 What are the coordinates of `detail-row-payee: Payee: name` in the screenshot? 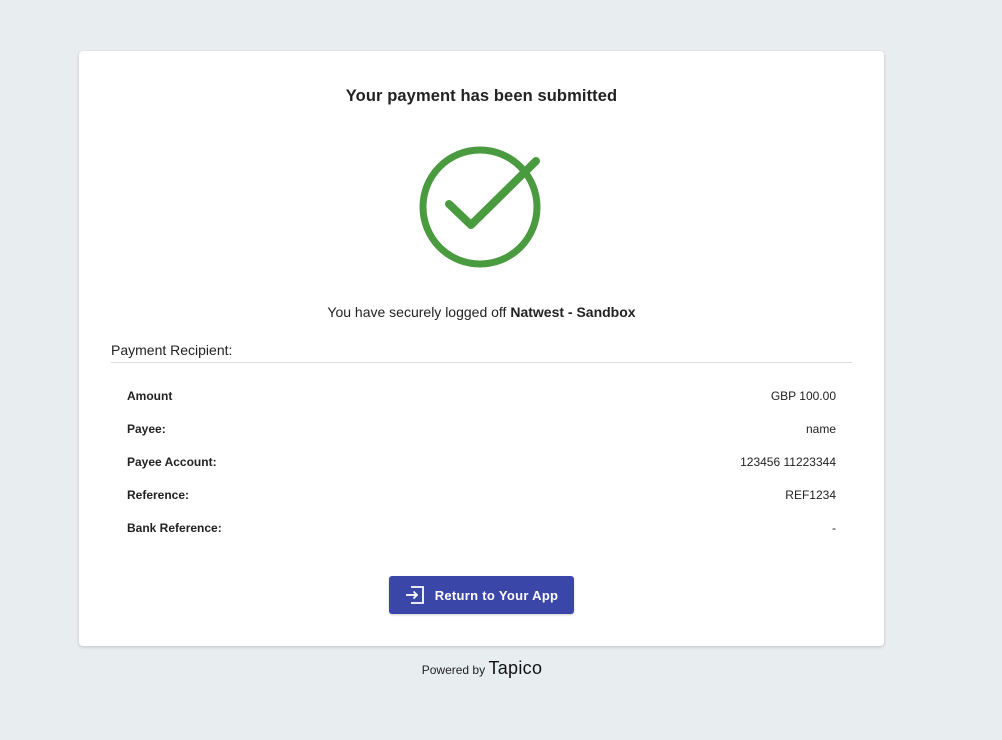 It's located at (481, 428).